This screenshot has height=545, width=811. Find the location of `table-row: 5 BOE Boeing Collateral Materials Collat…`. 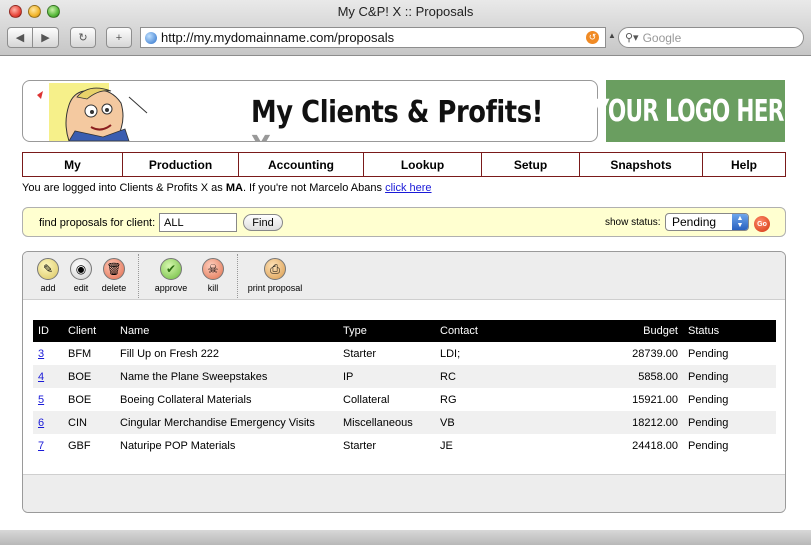

table-row: 5 BOE Boeing Collateral Materials Collat… is located at coordinates (404, 399).